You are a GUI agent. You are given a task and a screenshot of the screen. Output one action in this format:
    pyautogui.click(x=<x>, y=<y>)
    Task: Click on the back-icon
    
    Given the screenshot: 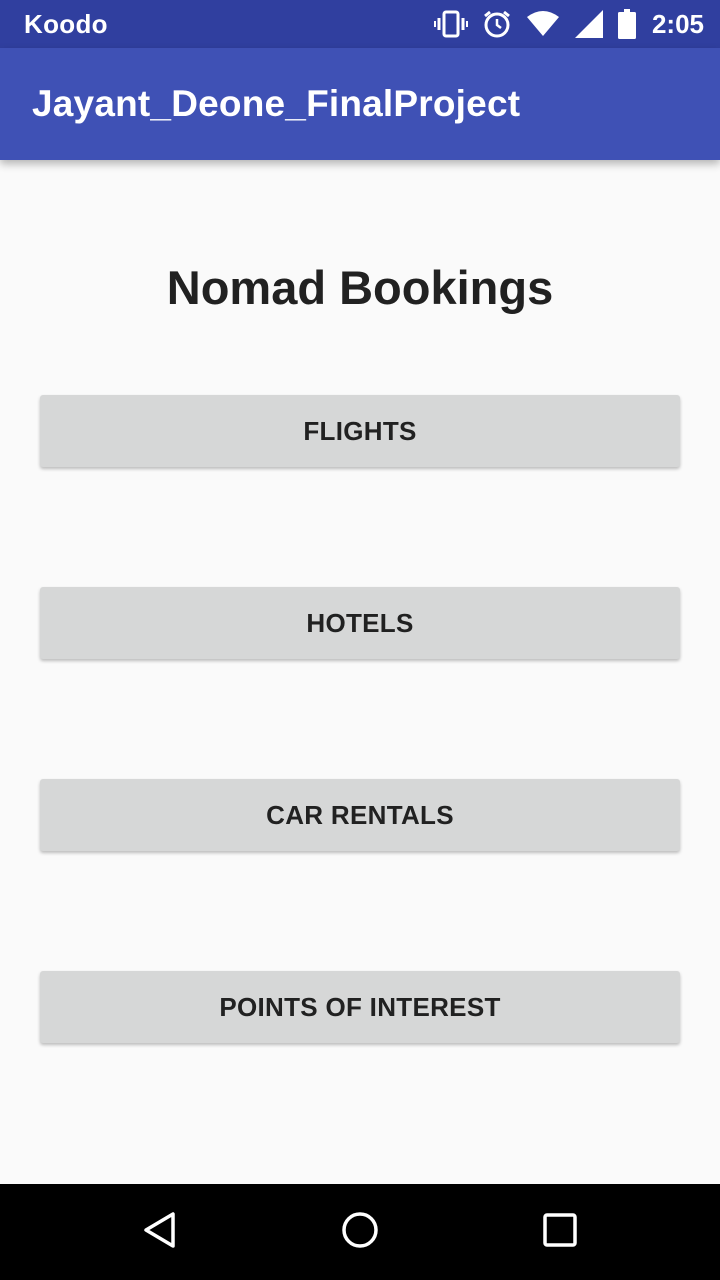 What is the action you would take?
    pyautogui.click(x=160, y=1232)
    